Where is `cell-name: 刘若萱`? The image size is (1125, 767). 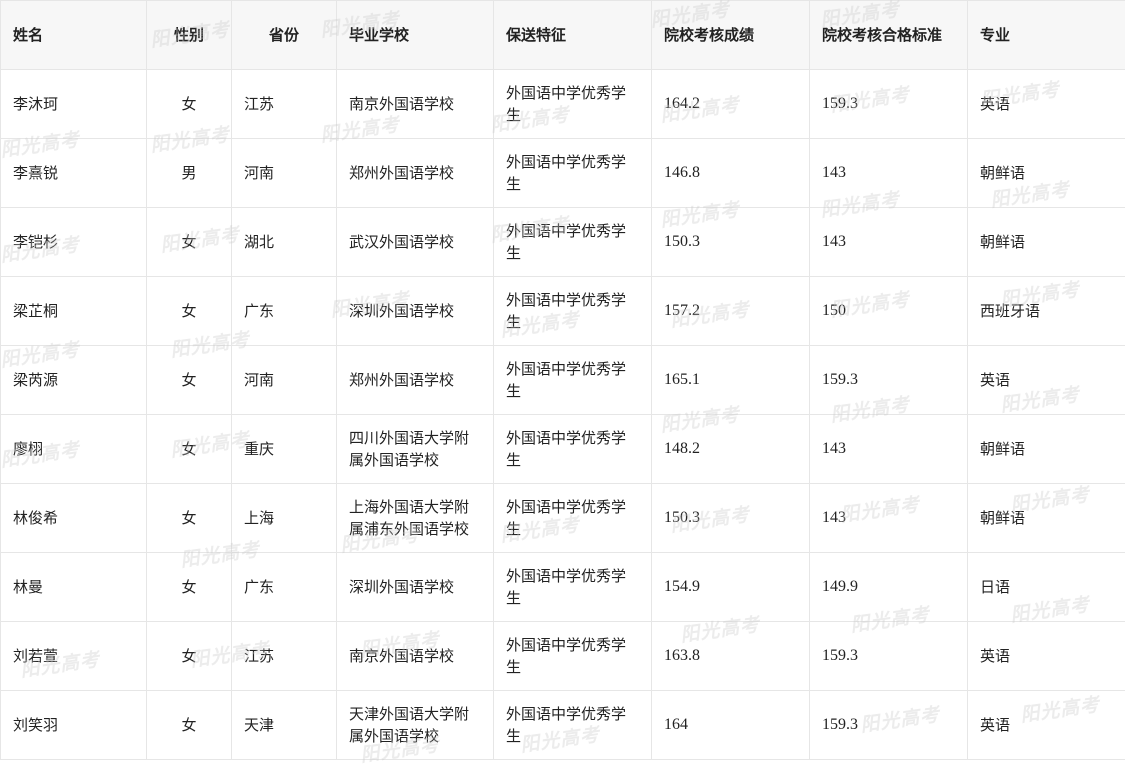
cell-name: 刘若萱 is located at coordinates (74, 656).